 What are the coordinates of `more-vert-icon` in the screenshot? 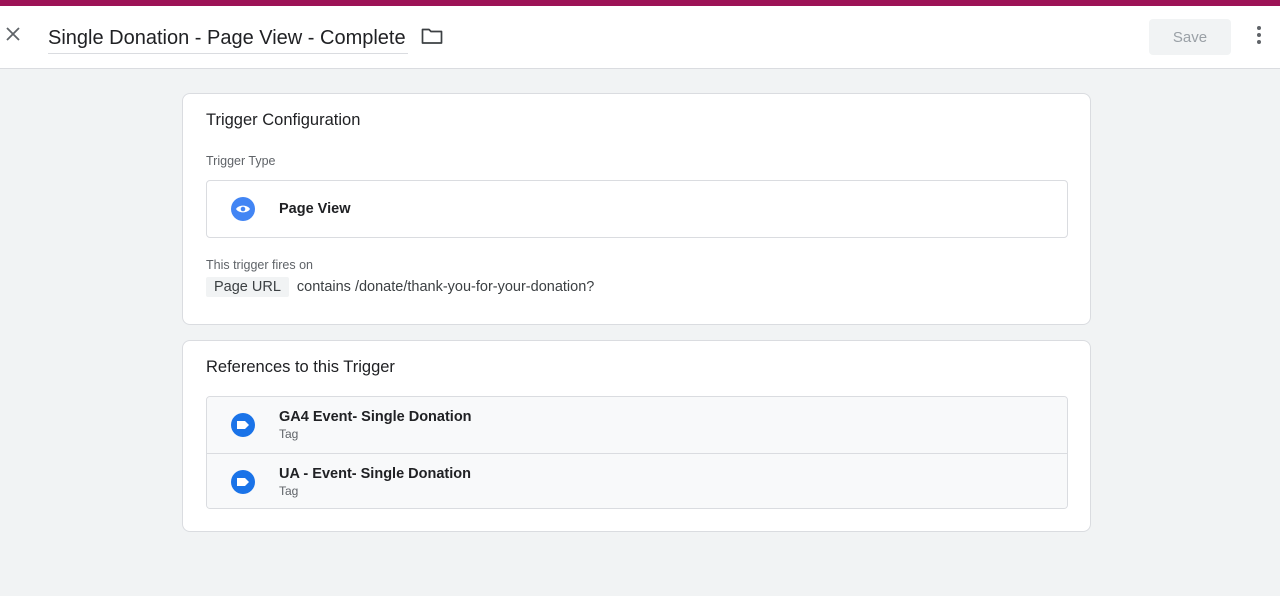 It's located at (1259, 37).